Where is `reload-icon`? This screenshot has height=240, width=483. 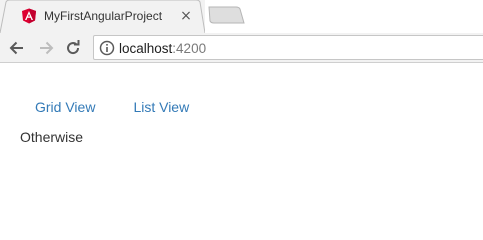 reload-icon is located at coordinates (73, 47).